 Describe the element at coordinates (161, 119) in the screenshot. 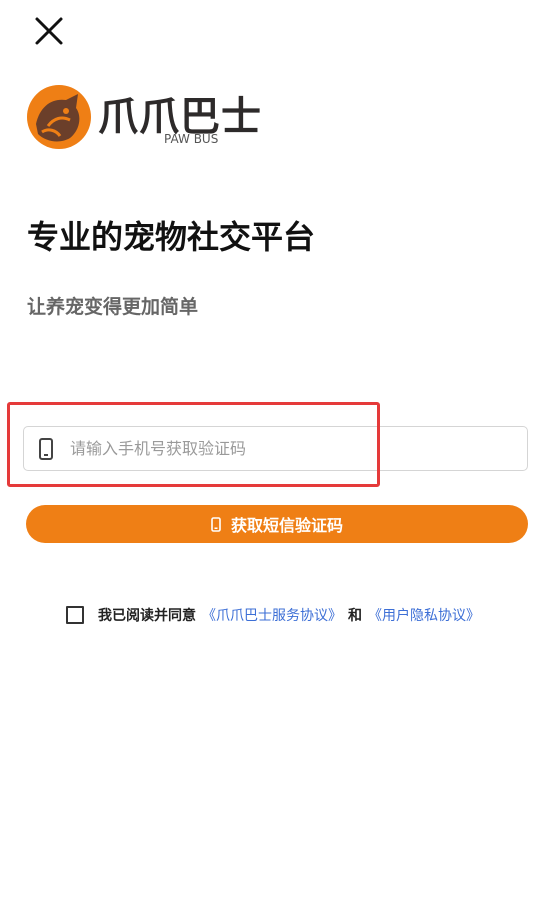

I see `app-logo: 爪爪巴士 PAW BUS` at that location.